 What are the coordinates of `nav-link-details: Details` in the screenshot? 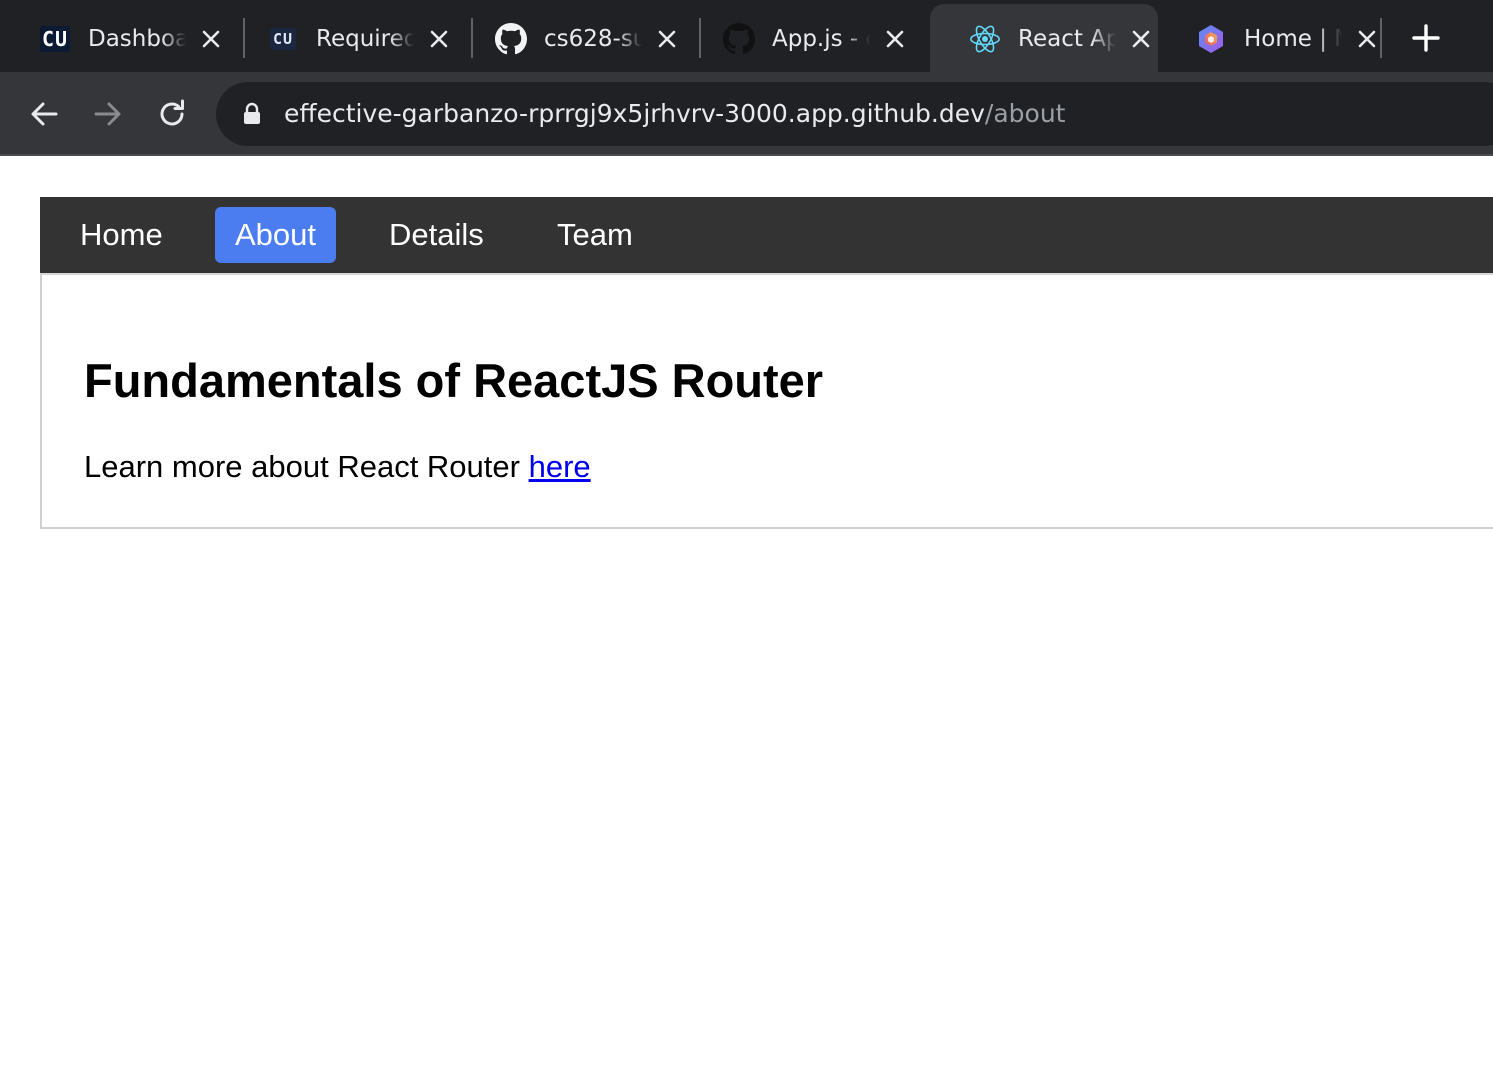 It's located at (436, 235).